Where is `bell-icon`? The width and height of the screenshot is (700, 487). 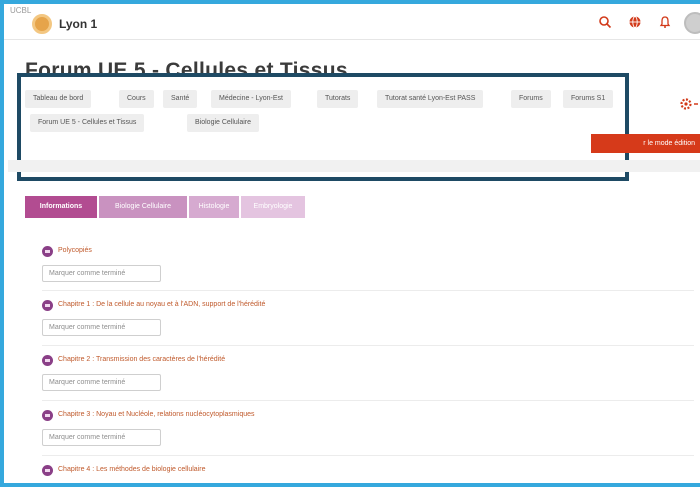
bell-icon is located at coordinates (665, 22).